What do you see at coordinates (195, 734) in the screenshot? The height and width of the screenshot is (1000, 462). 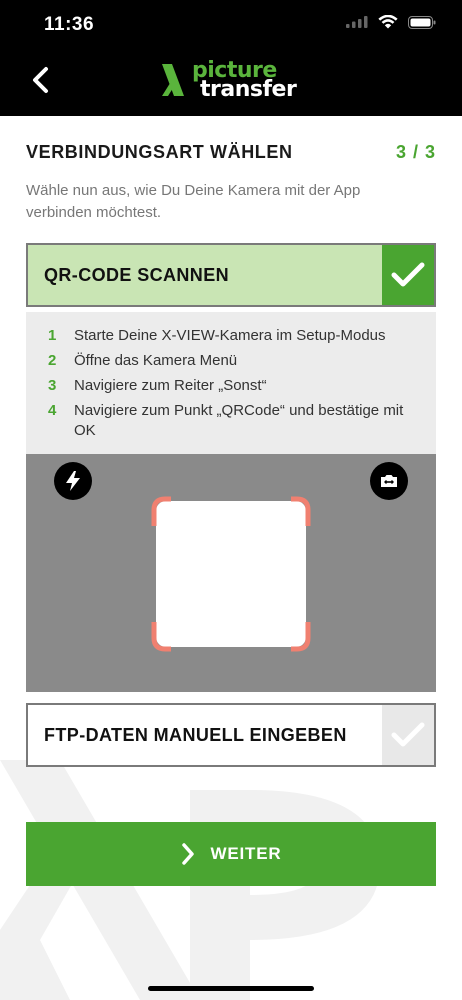 I see `option-ftp-label: FTP-DATEN MANUELL EINGEBEN` at bounding box center [195, 734].